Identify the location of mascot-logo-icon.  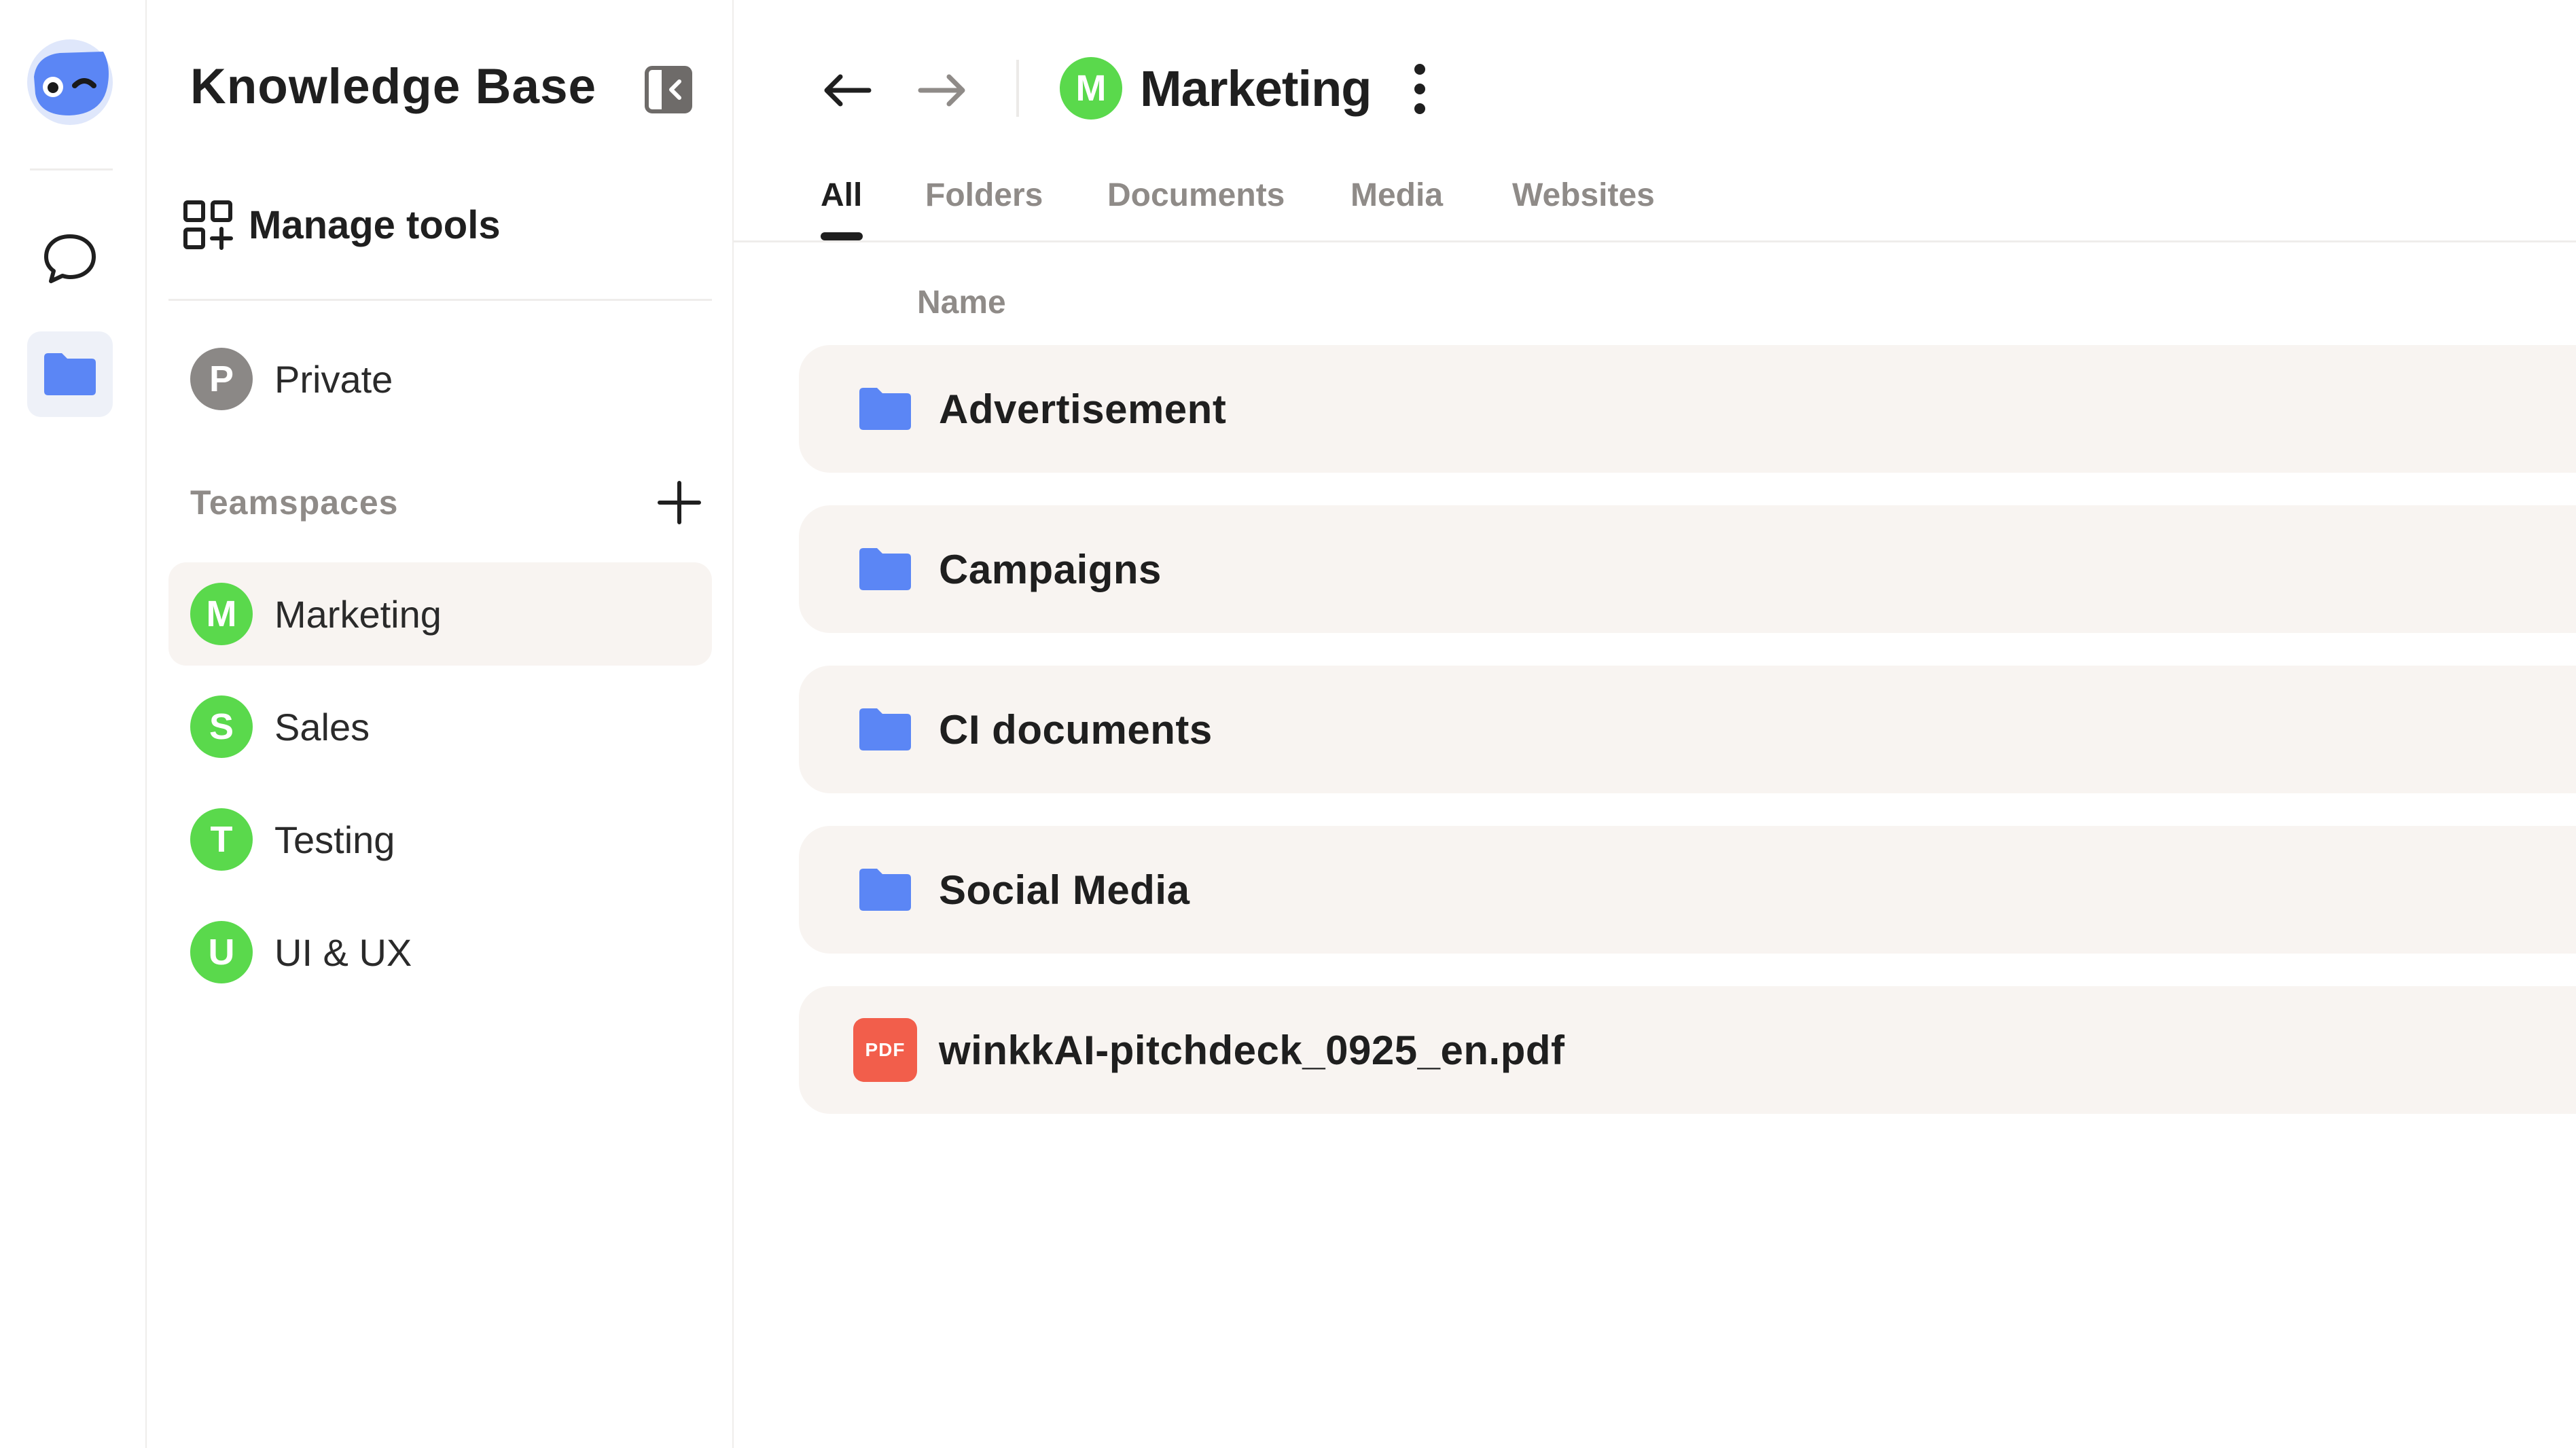
(70, 82).